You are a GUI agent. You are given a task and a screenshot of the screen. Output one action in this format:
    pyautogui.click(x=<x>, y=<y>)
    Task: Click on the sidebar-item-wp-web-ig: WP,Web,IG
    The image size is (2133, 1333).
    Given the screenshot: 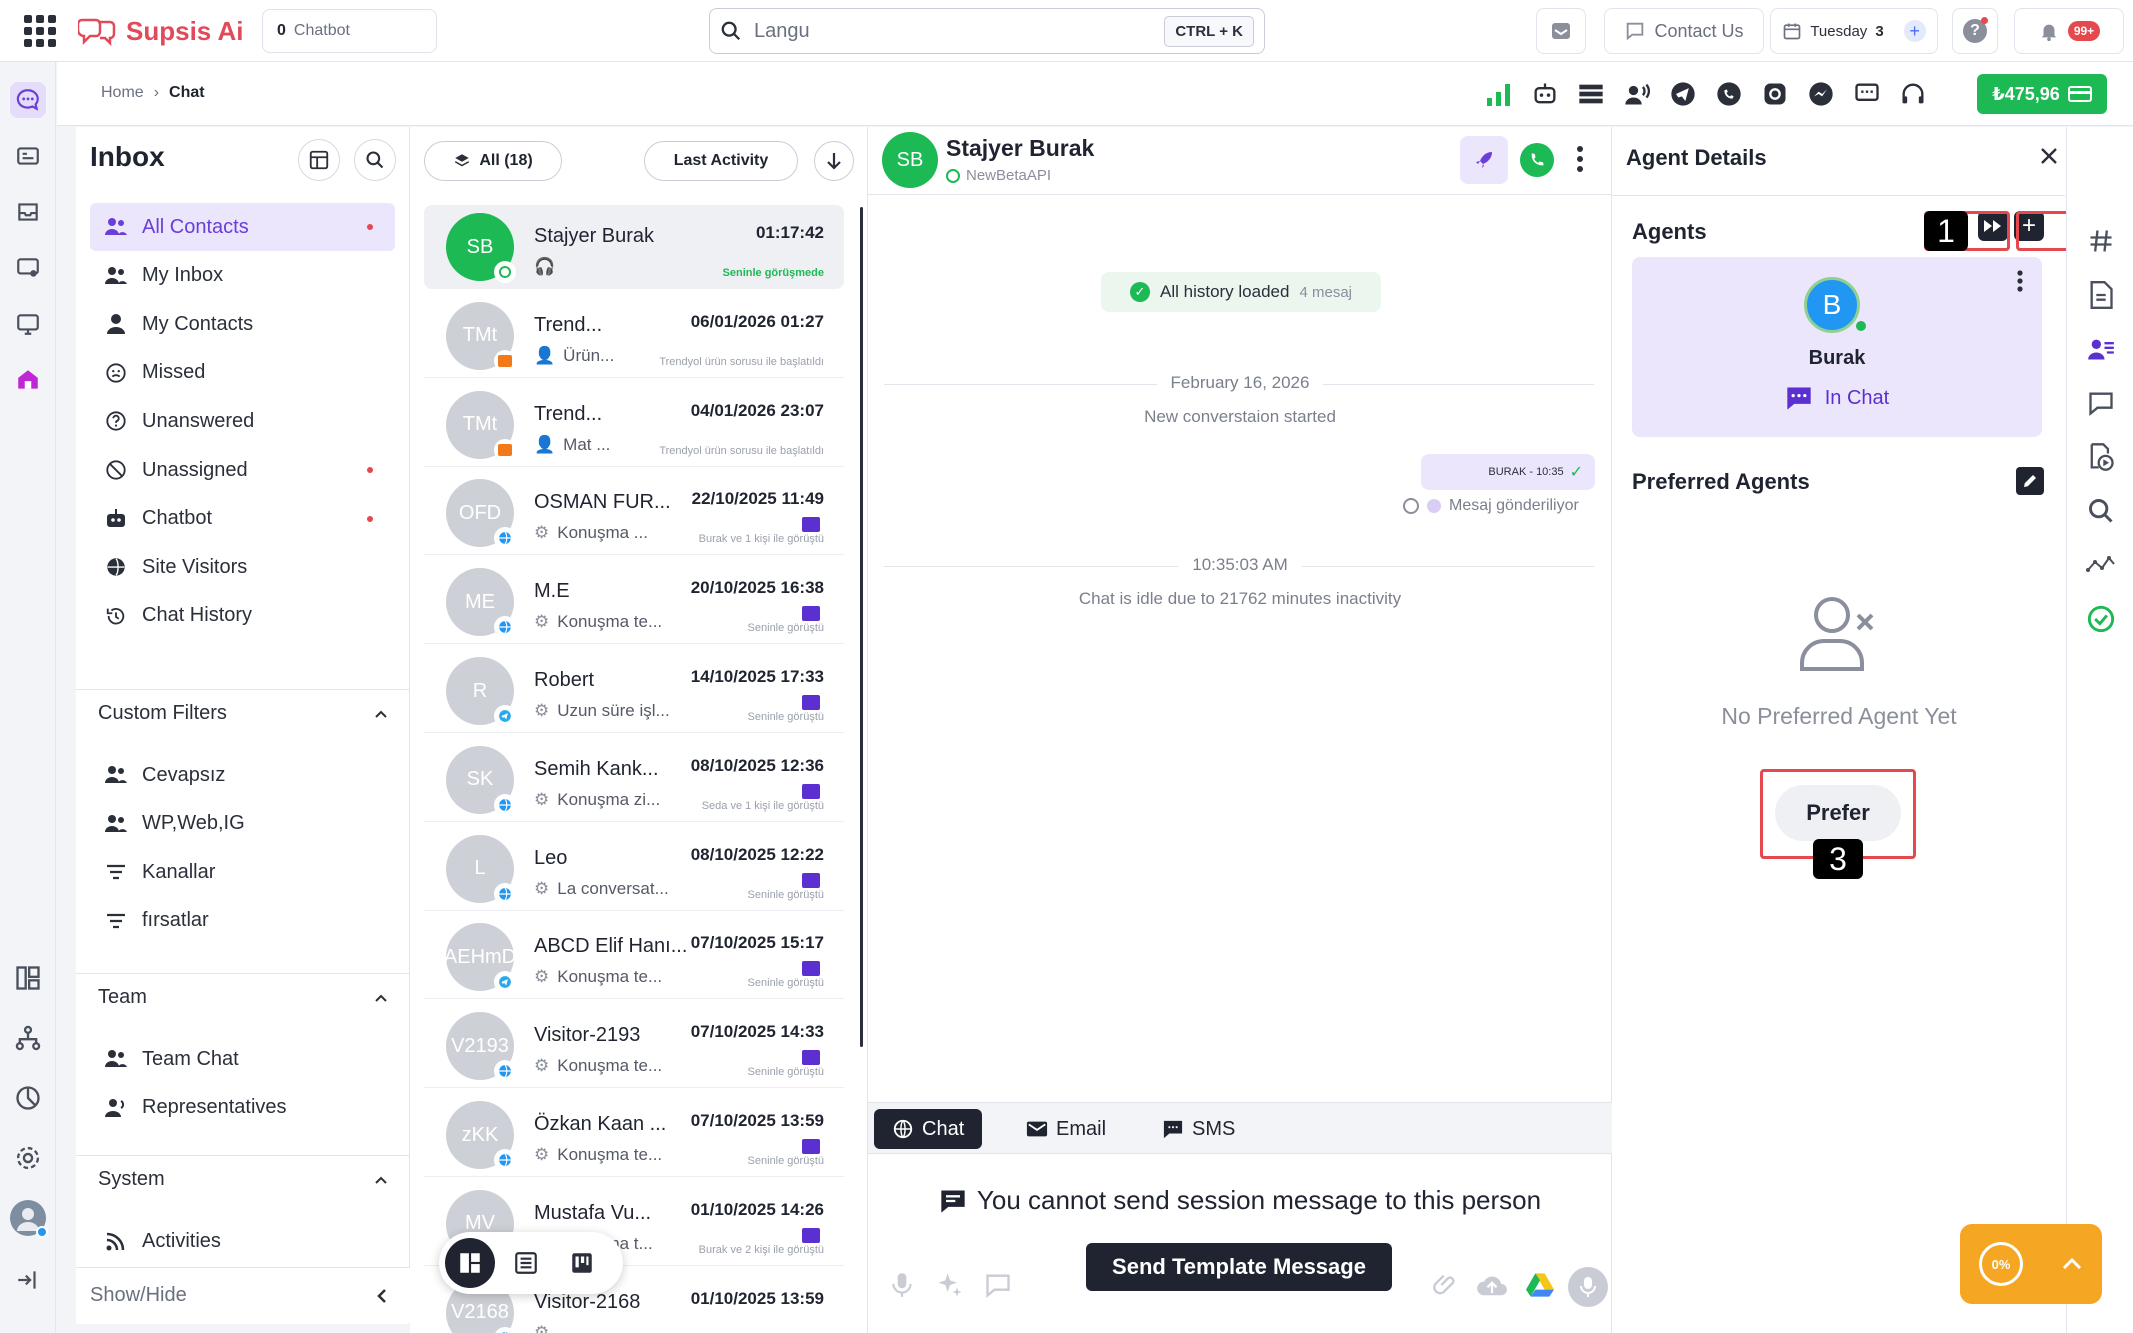 What is the action you would take?
    pyautogui.click(x=242, y=824)
    